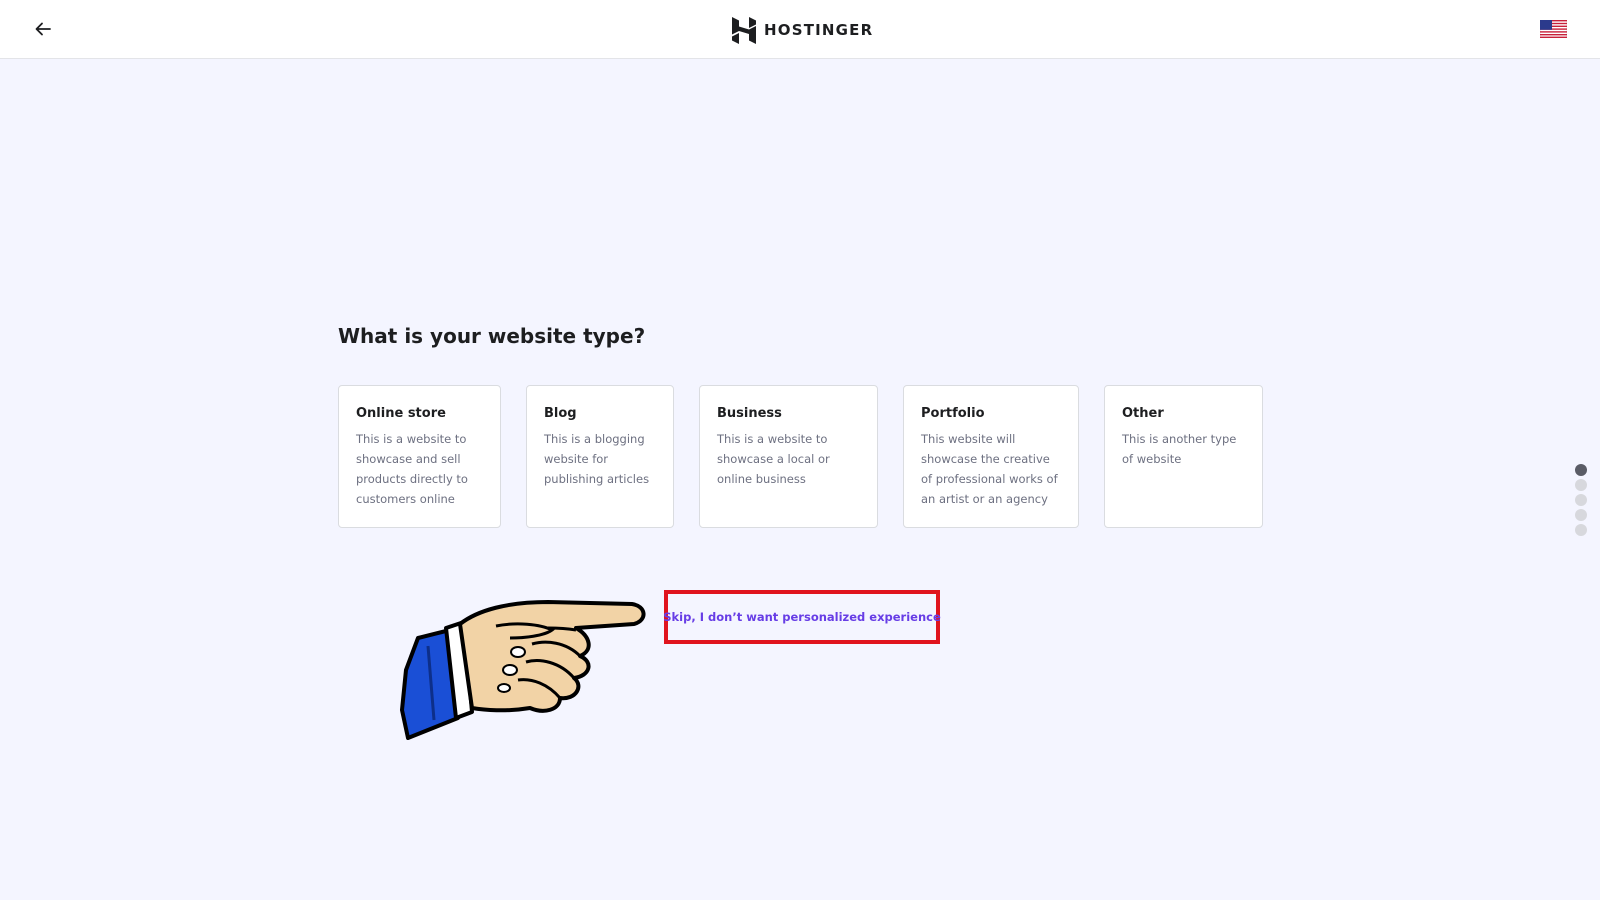 The image size is (1600, 900). Describe the element at coordinates (819, 30) in the screenshot. I see `logo-text: HOSTINGER` at that location.